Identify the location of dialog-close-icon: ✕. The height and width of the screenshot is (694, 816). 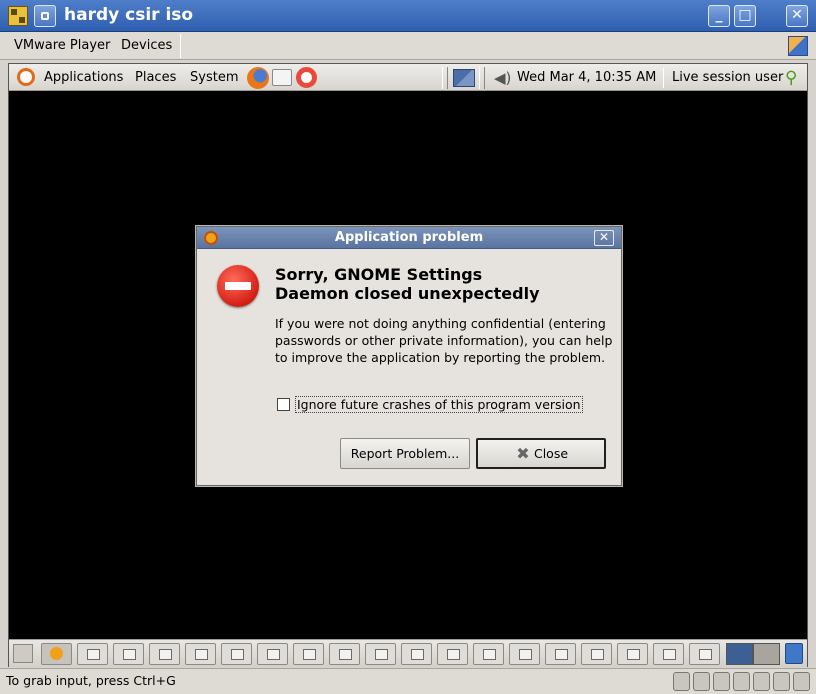
(604, 238).